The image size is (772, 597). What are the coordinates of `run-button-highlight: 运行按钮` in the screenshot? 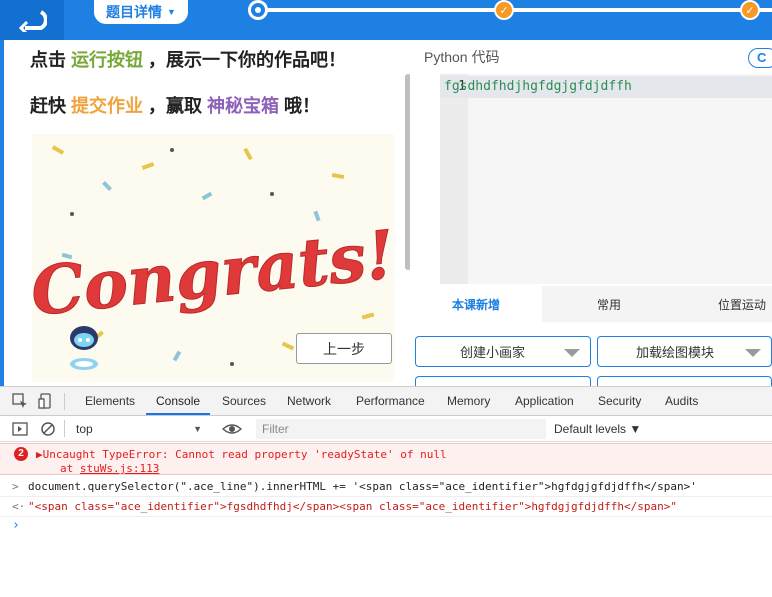 It's located at (107, 60).